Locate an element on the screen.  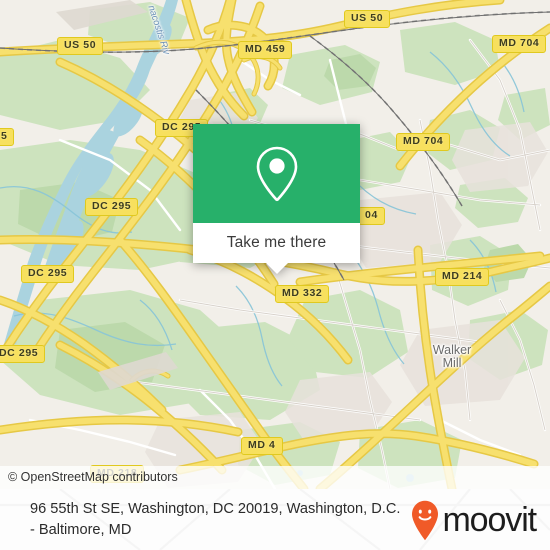
card-action-row: Take me there is located at coordinates (276, 248).